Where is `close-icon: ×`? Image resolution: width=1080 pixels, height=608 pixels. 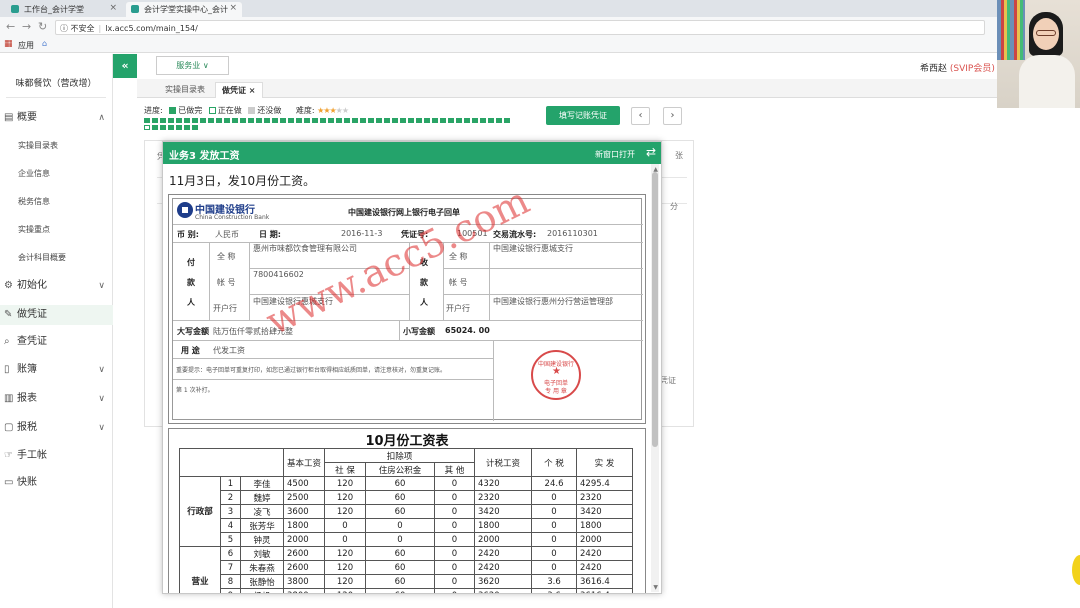 close-icon: × is located at coordinates (252, 90).